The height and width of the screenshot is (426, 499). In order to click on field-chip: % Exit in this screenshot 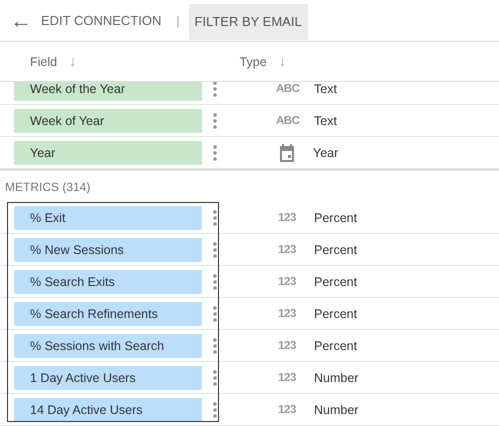, I will do `click(108, 218)`.